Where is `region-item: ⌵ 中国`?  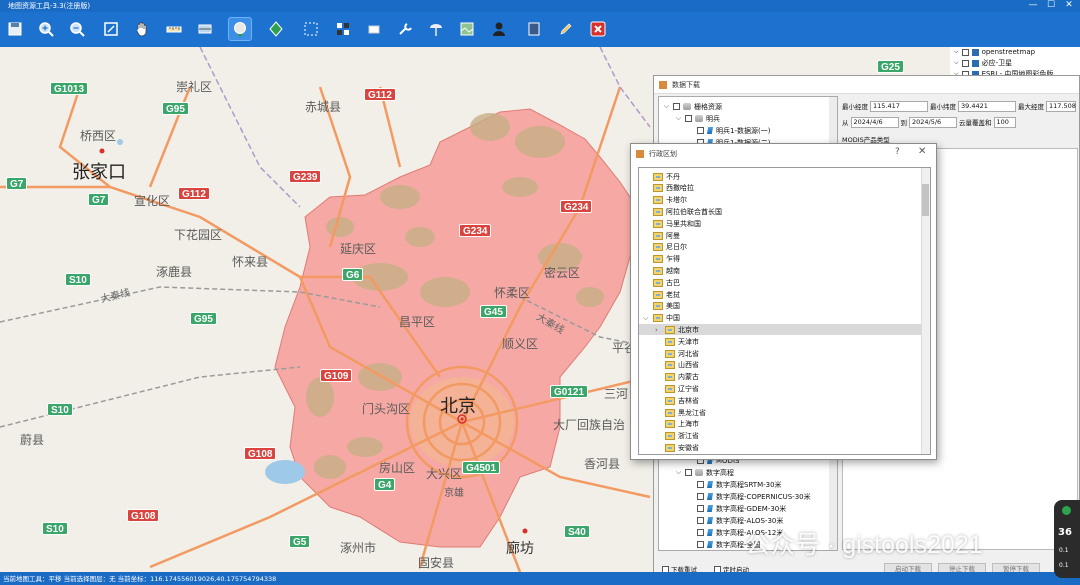
region-item: ⌵ 中国 is located at coordinates (780, 318).